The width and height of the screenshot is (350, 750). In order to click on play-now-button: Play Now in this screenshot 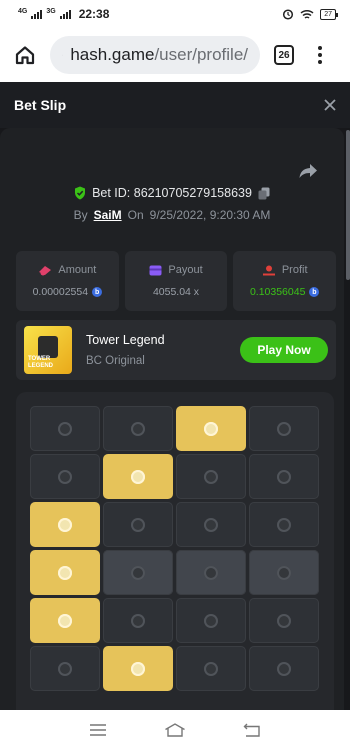, I will do `click(284, 350)`.